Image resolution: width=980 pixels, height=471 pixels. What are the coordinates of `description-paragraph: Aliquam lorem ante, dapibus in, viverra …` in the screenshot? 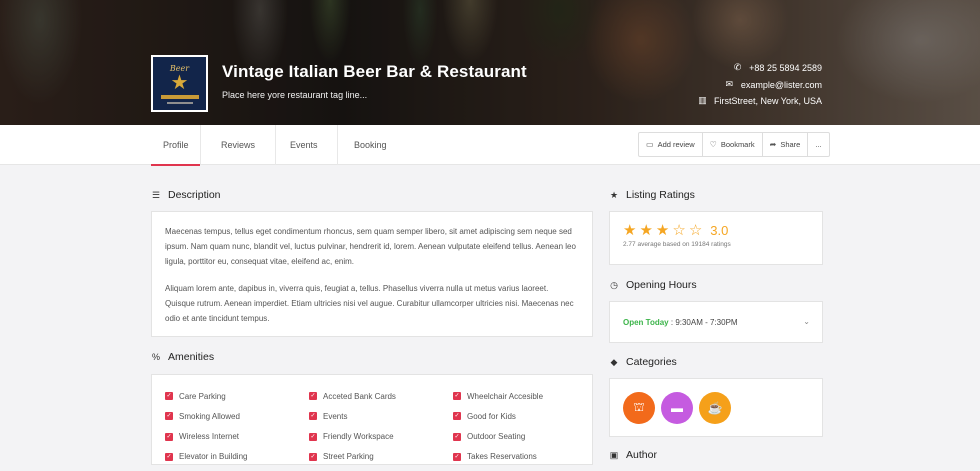 It's located at (369, 303).